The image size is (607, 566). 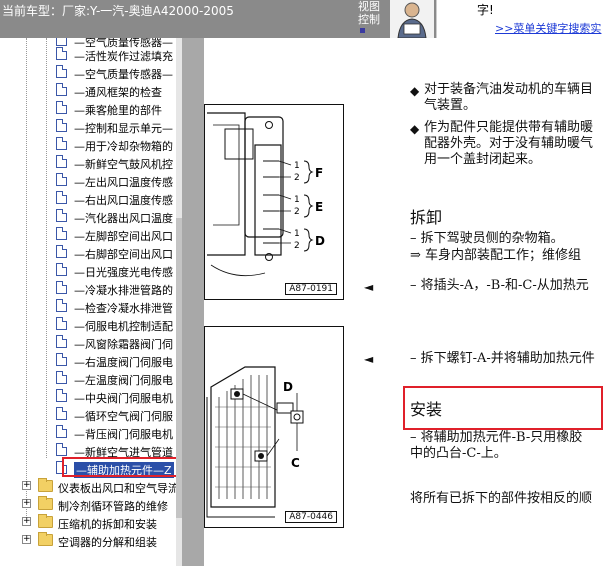 What do you see at coordinates (311, 289) in the screenshot?
I see `figure-code: A87-0191` at bounding box center [311, 289].